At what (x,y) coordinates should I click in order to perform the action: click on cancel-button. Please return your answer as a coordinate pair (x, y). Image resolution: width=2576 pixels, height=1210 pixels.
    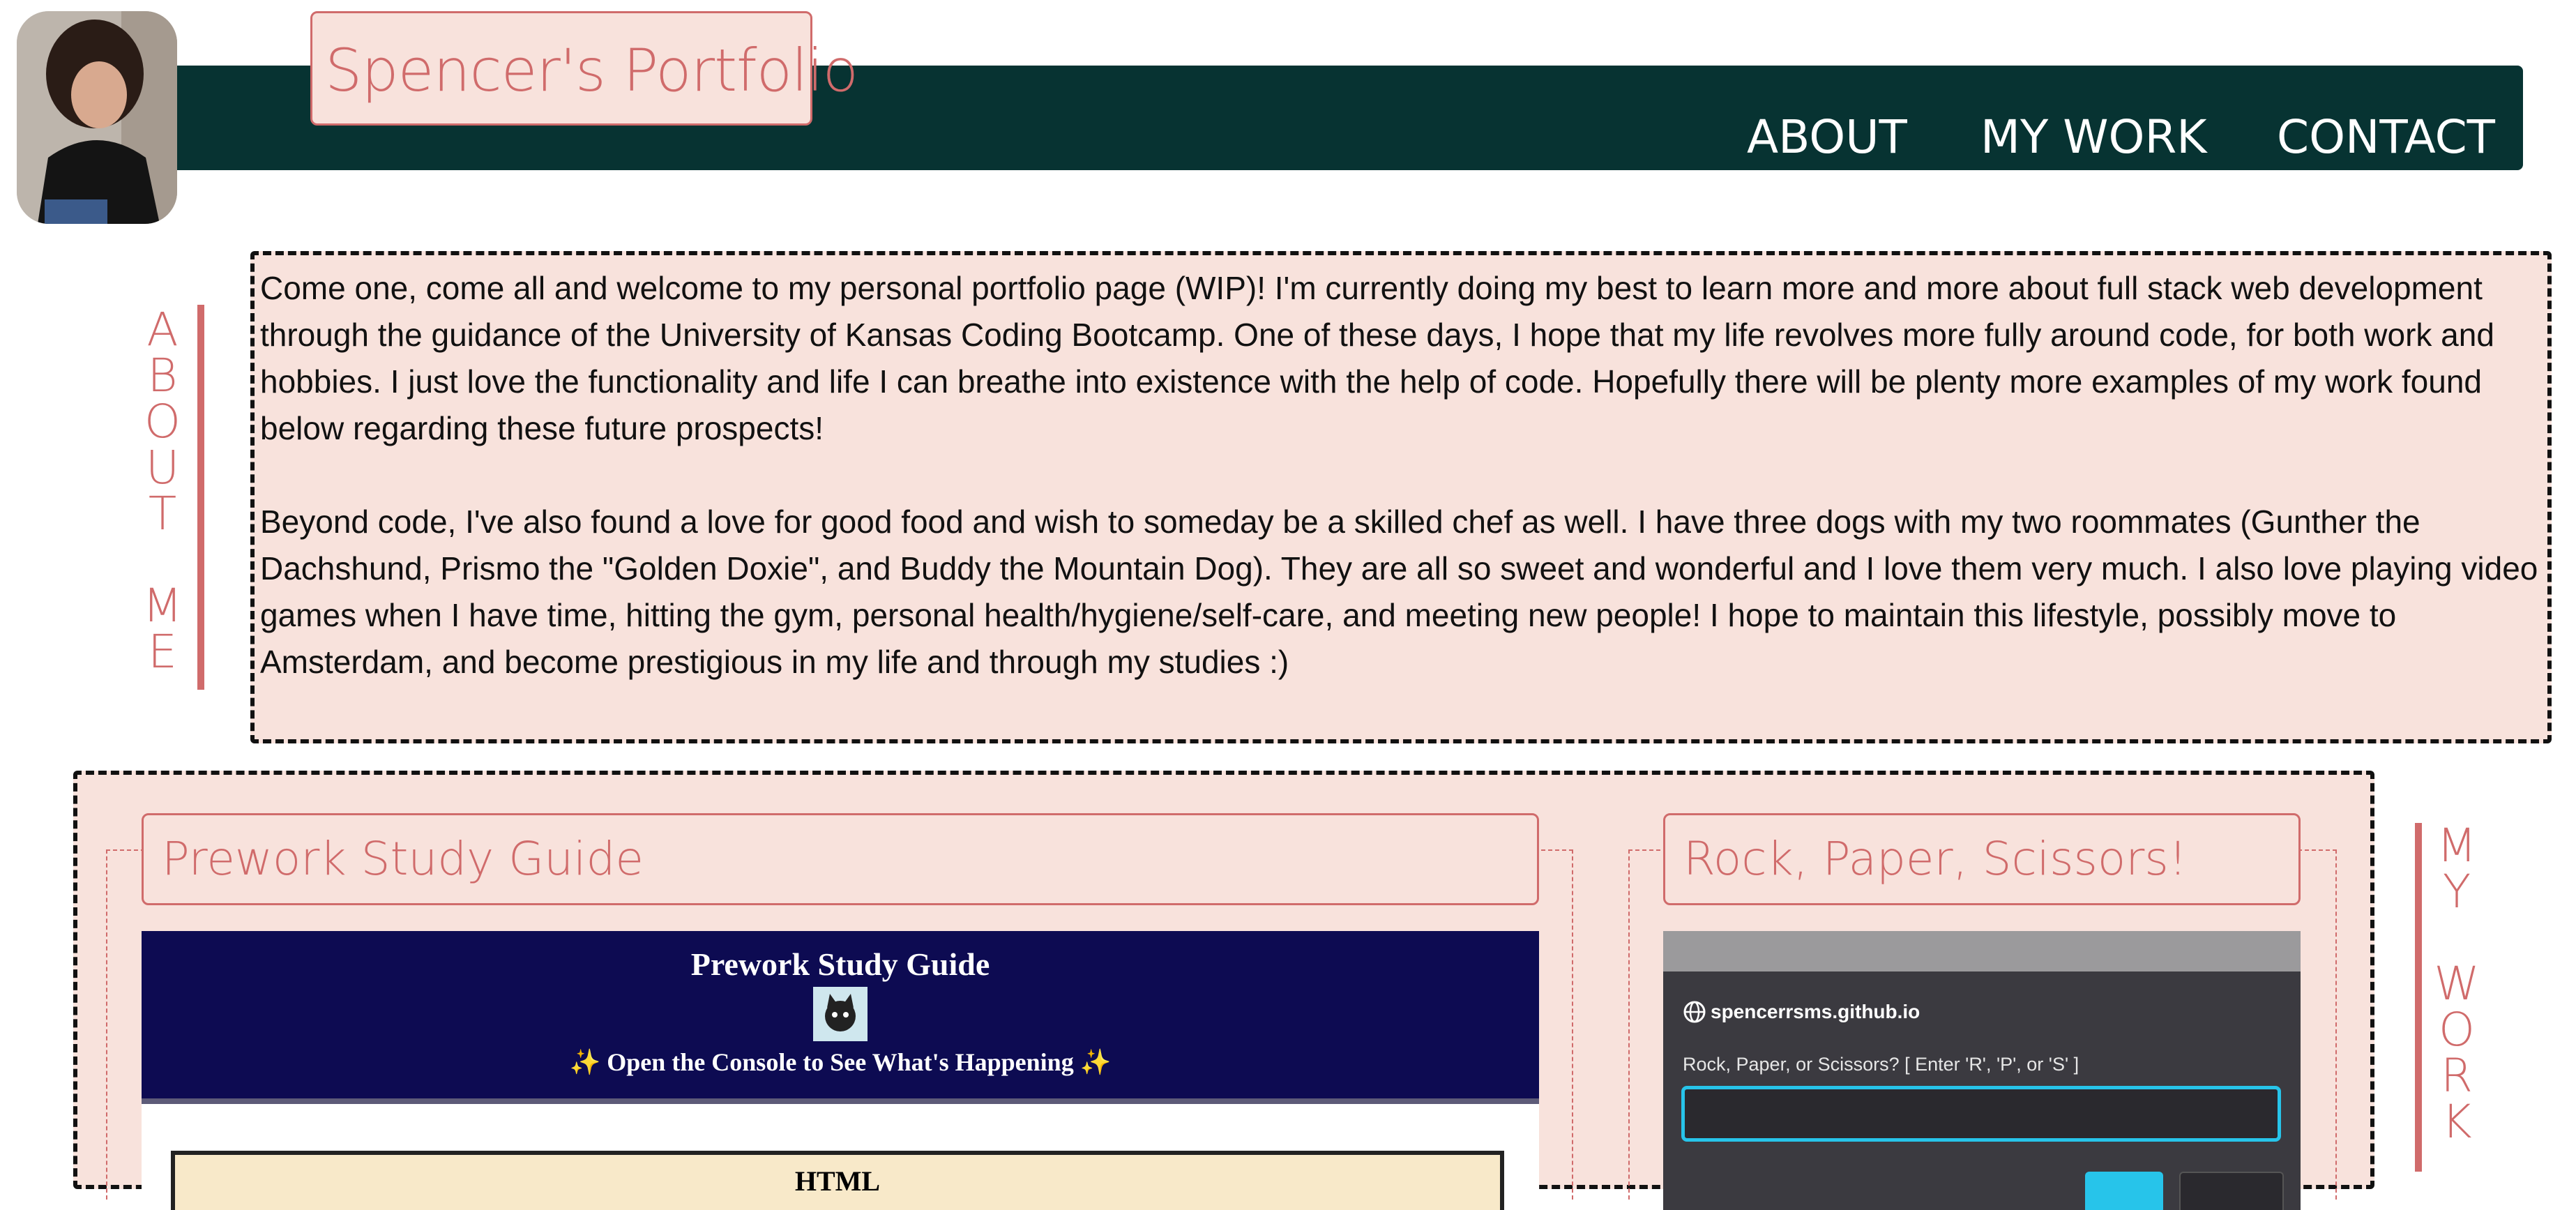
    Looking at the image, I should click on (2231, 1191).